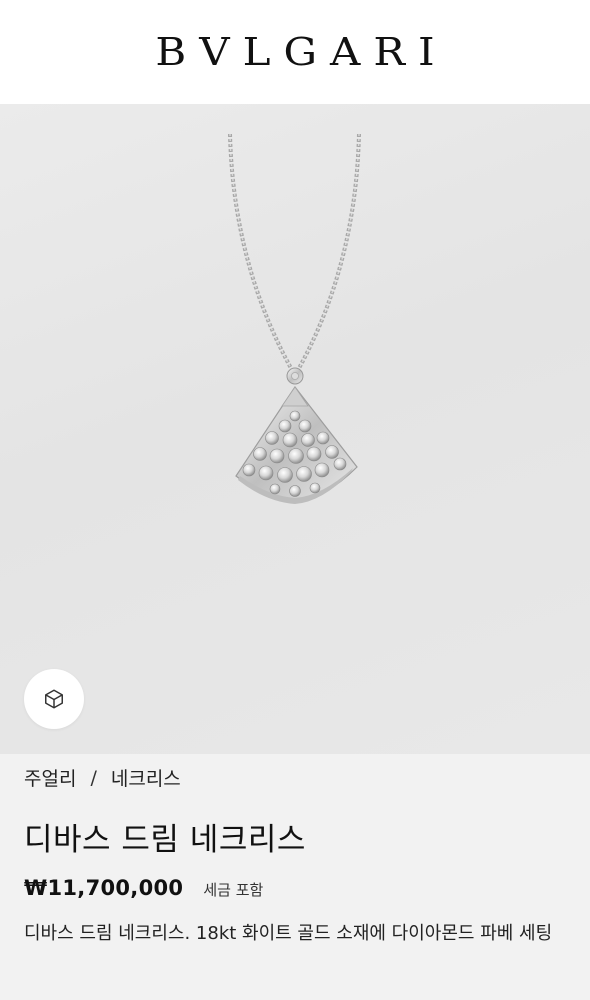 This screenshot has height=1000, width=590. I want to click on brand-logo: BVLGARI, so click(294, 52).